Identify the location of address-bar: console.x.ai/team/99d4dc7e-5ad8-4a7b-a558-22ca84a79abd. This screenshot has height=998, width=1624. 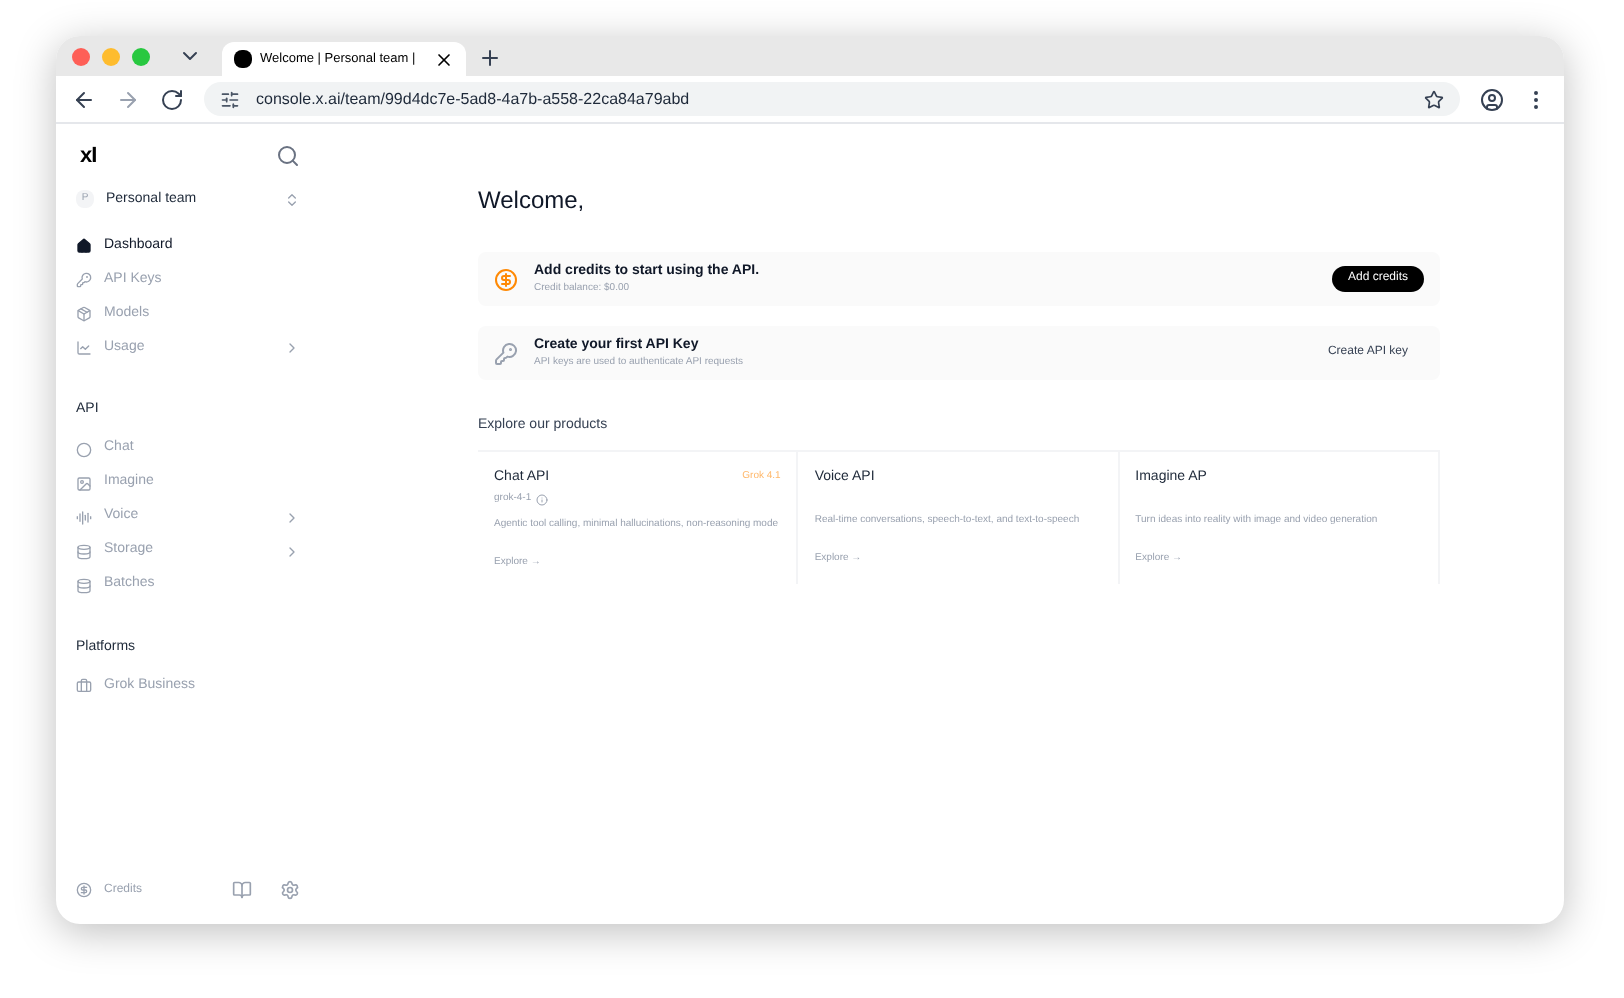
(832, 99).